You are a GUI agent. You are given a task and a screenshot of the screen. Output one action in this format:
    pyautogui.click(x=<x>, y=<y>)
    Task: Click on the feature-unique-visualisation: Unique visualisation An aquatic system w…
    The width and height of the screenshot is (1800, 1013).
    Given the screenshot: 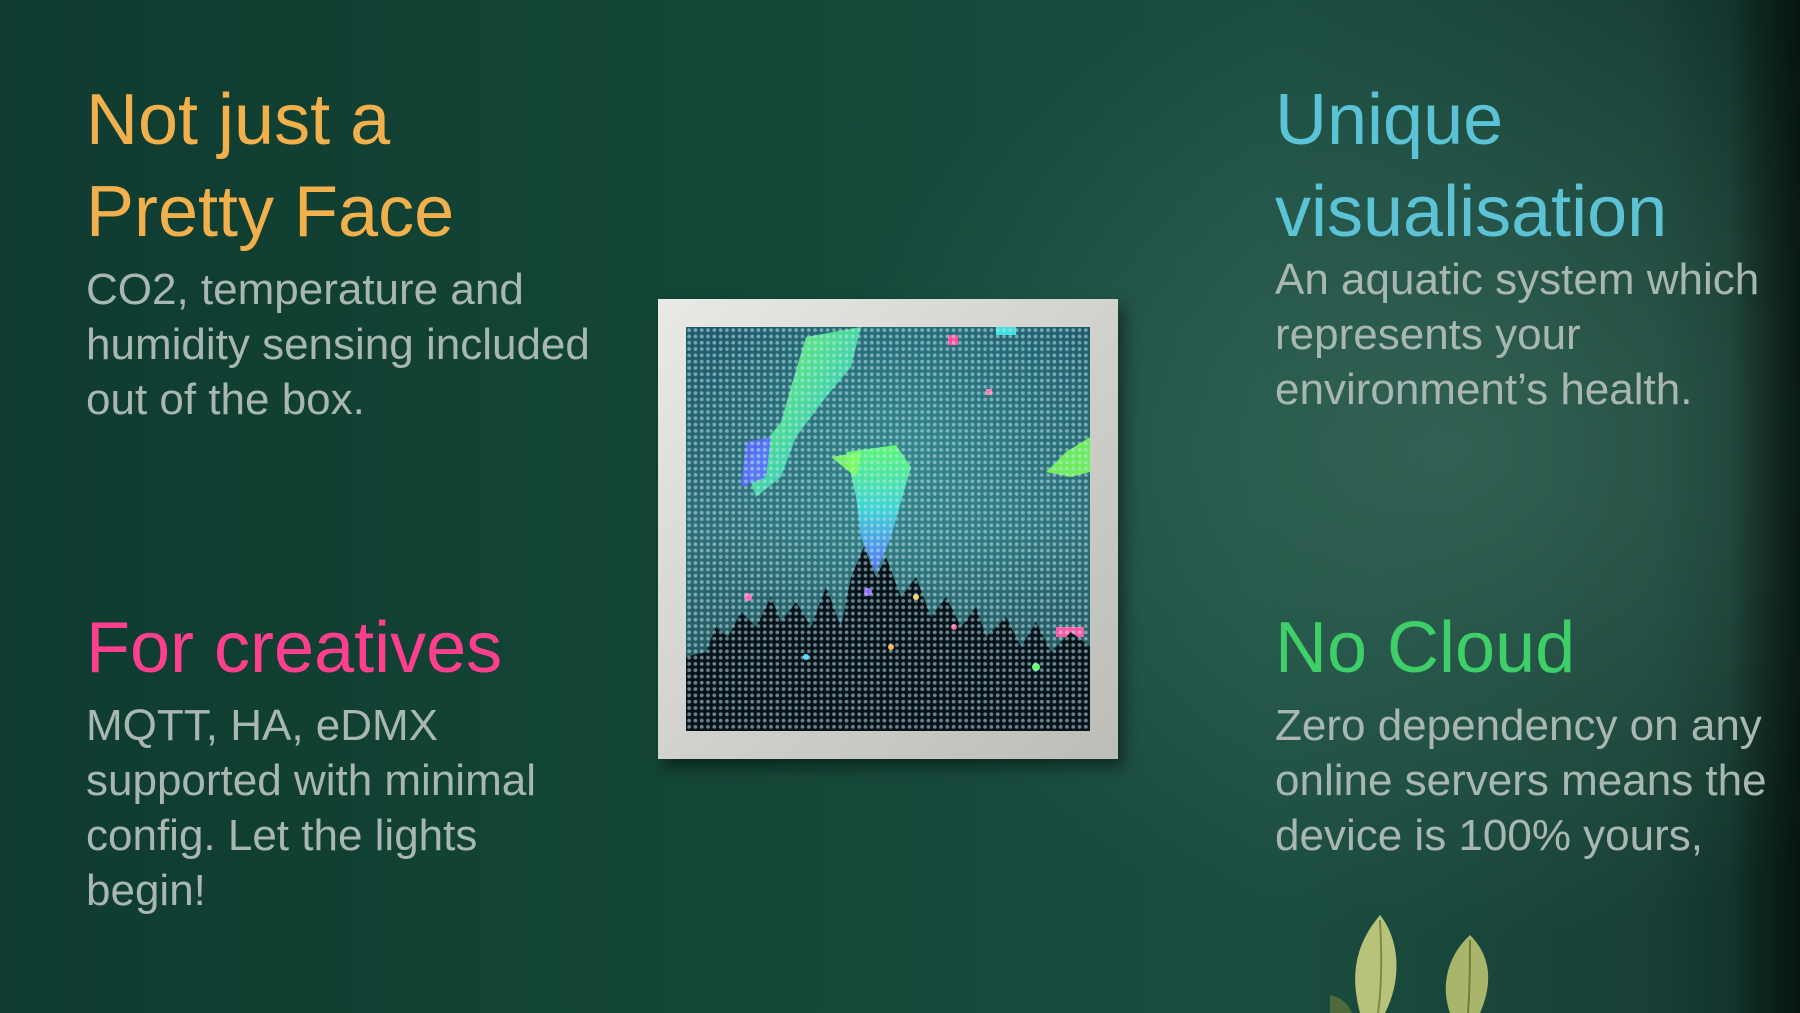 What is the action you would take?
    pyautogui.click(x=1525, y=245)
    